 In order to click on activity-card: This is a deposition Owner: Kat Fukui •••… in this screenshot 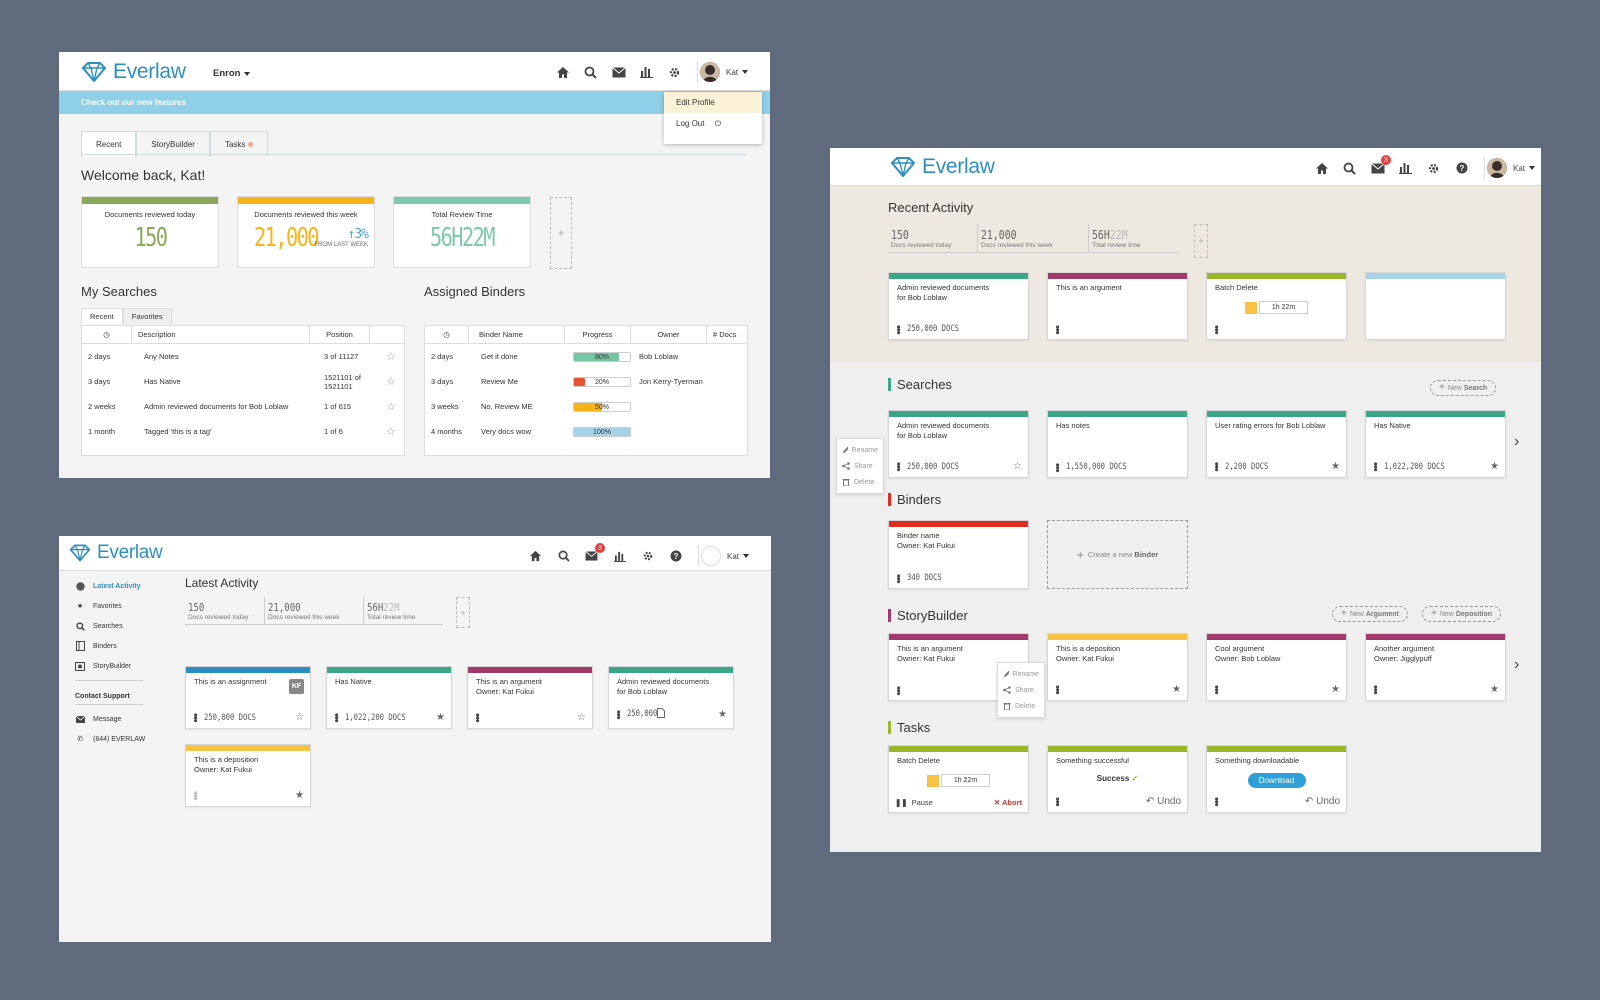, I will do `click(248, 775)`.